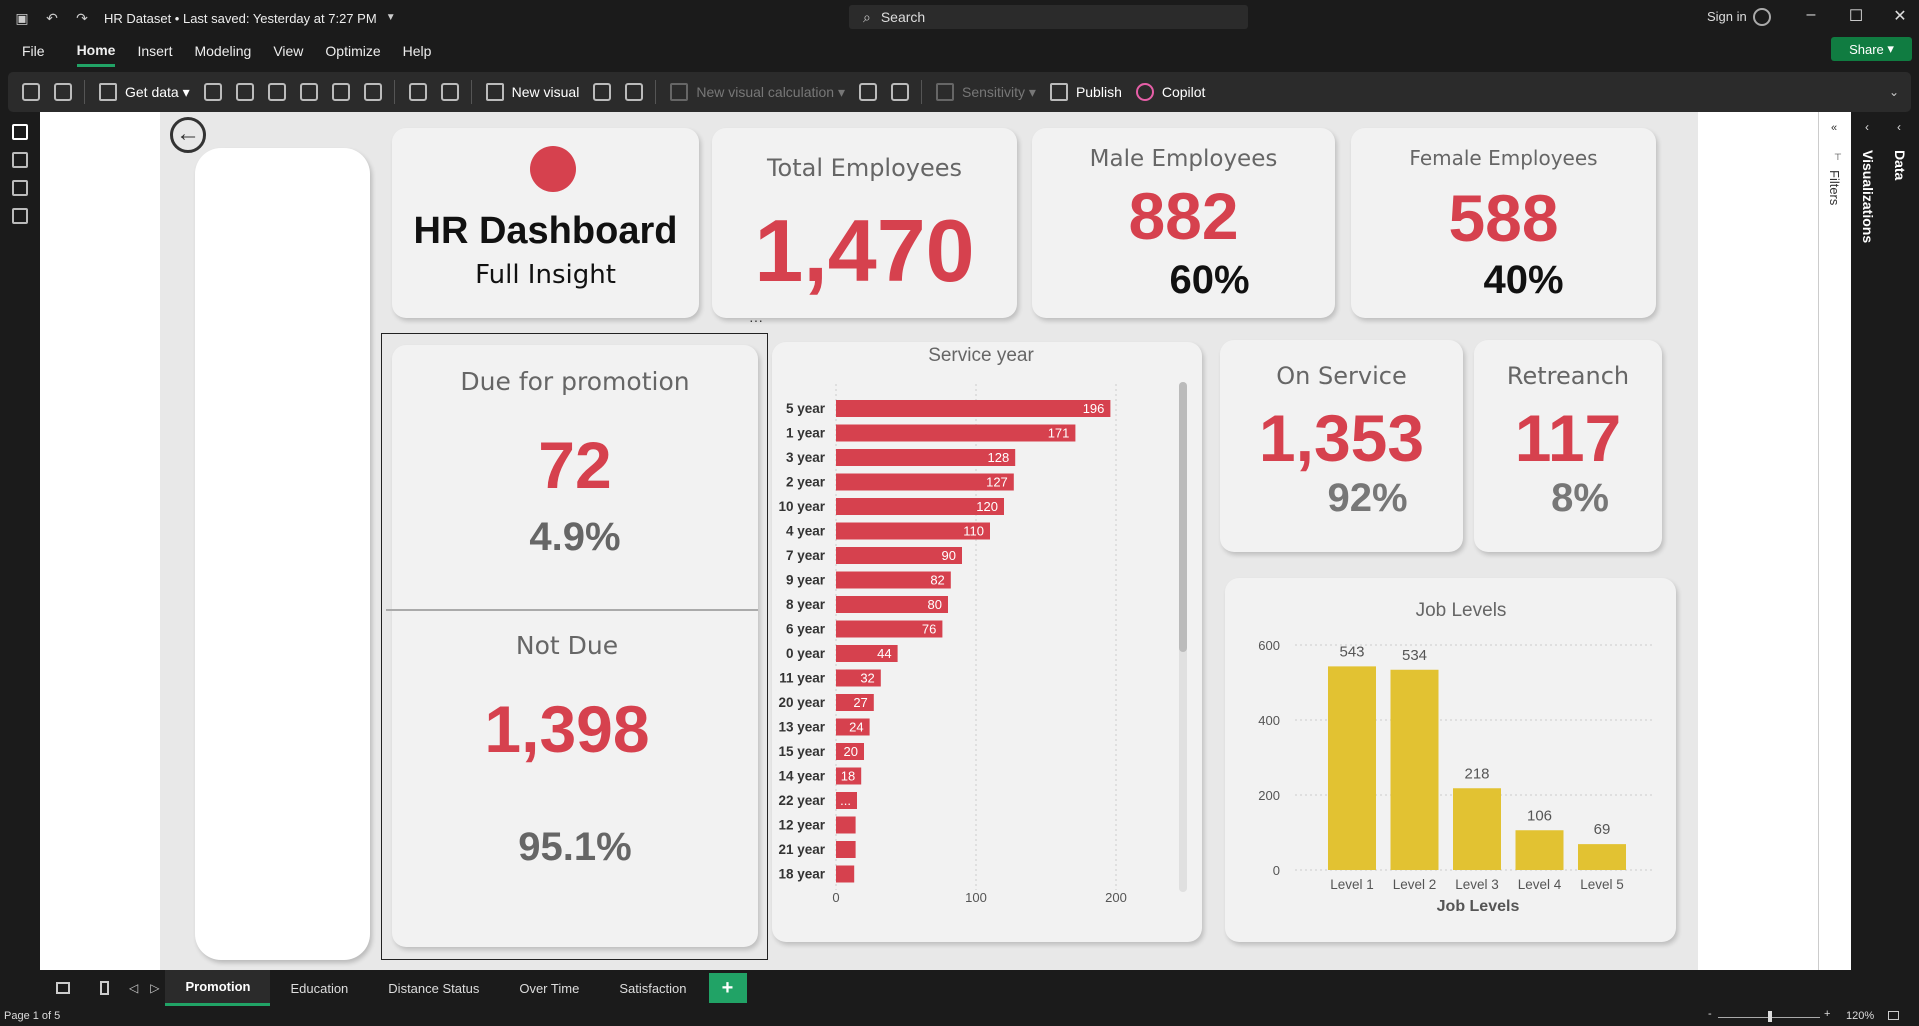  What do you see at coordinates (1523, 280) in the screenshot?
I see `female-employees-percent: 40%` at bounding box center [1523, 280].